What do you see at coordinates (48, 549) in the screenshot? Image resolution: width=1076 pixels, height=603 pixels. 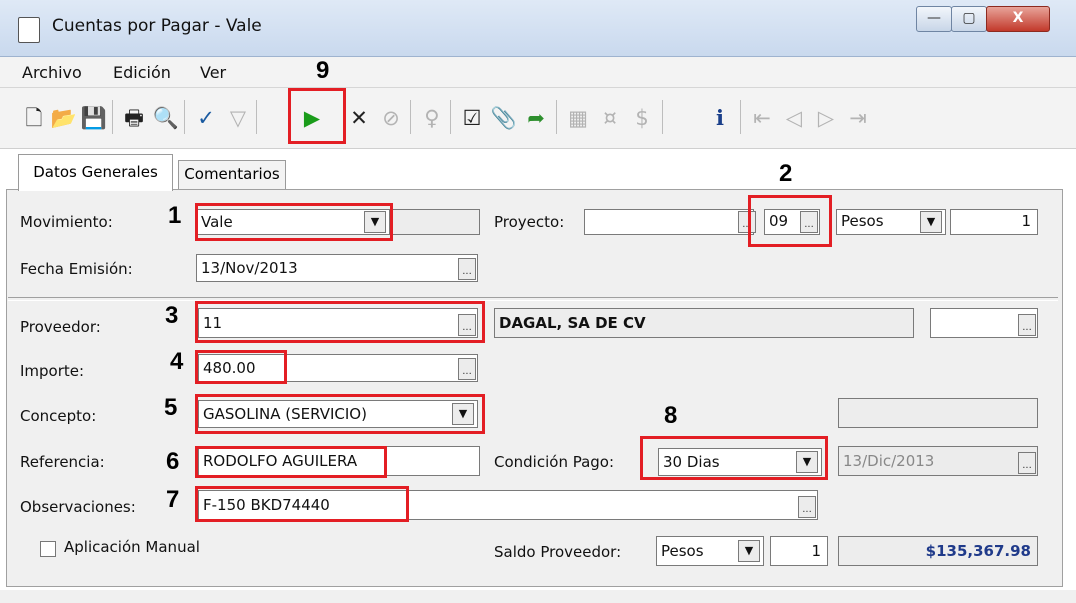 I see `aplicacion-manual-checkbox` at bounding box center [48, 549].